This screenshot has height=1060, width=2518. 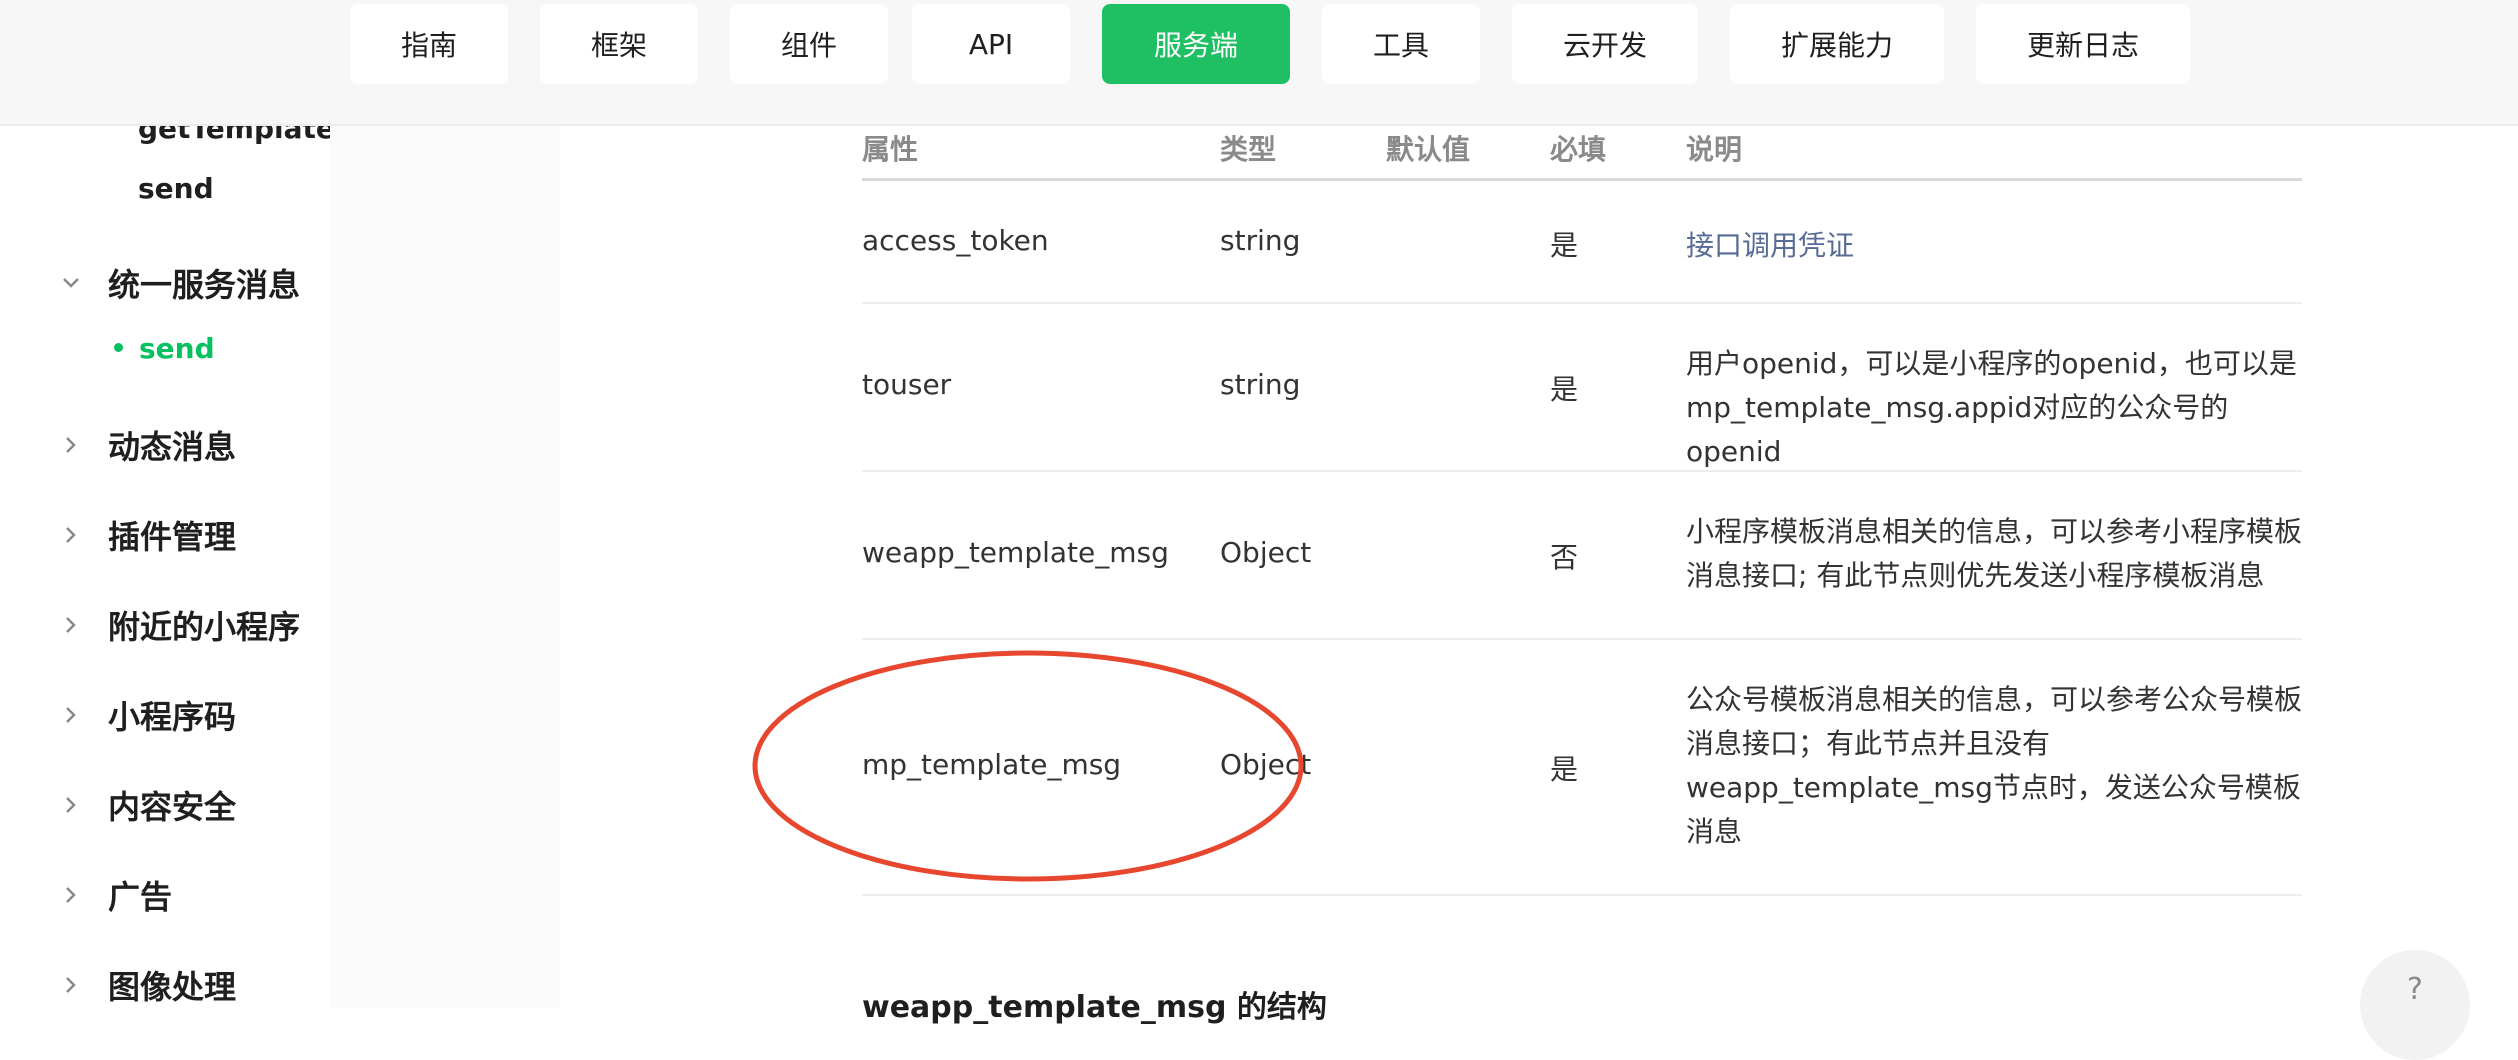 What do you see at coordinates (809, 44) in the screenshot?
I see `nav-item-components: 组件` at bounding box center [809, 44].